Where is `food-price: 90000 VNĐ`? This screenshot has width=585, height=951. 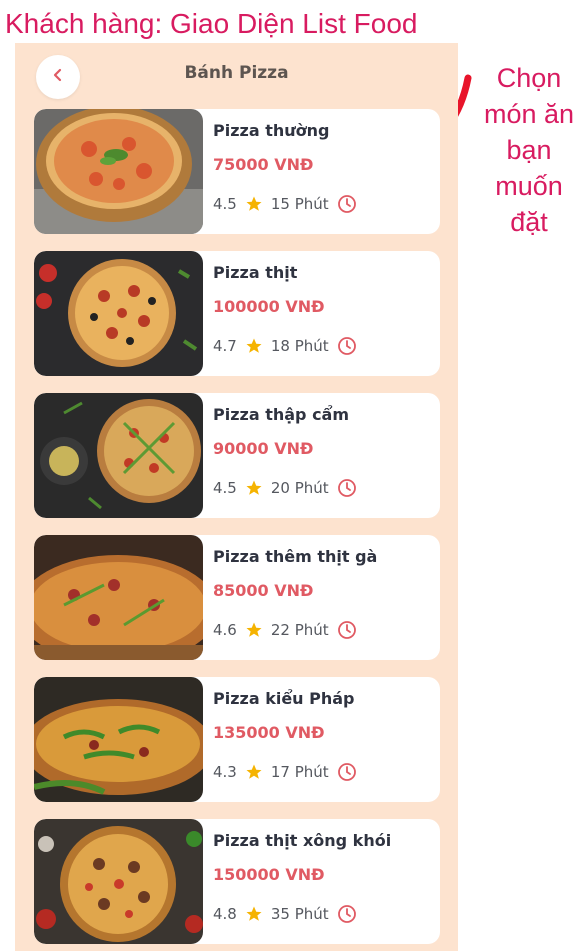 food-price: 90000 VNĐ is located at coordinates (263, 448).